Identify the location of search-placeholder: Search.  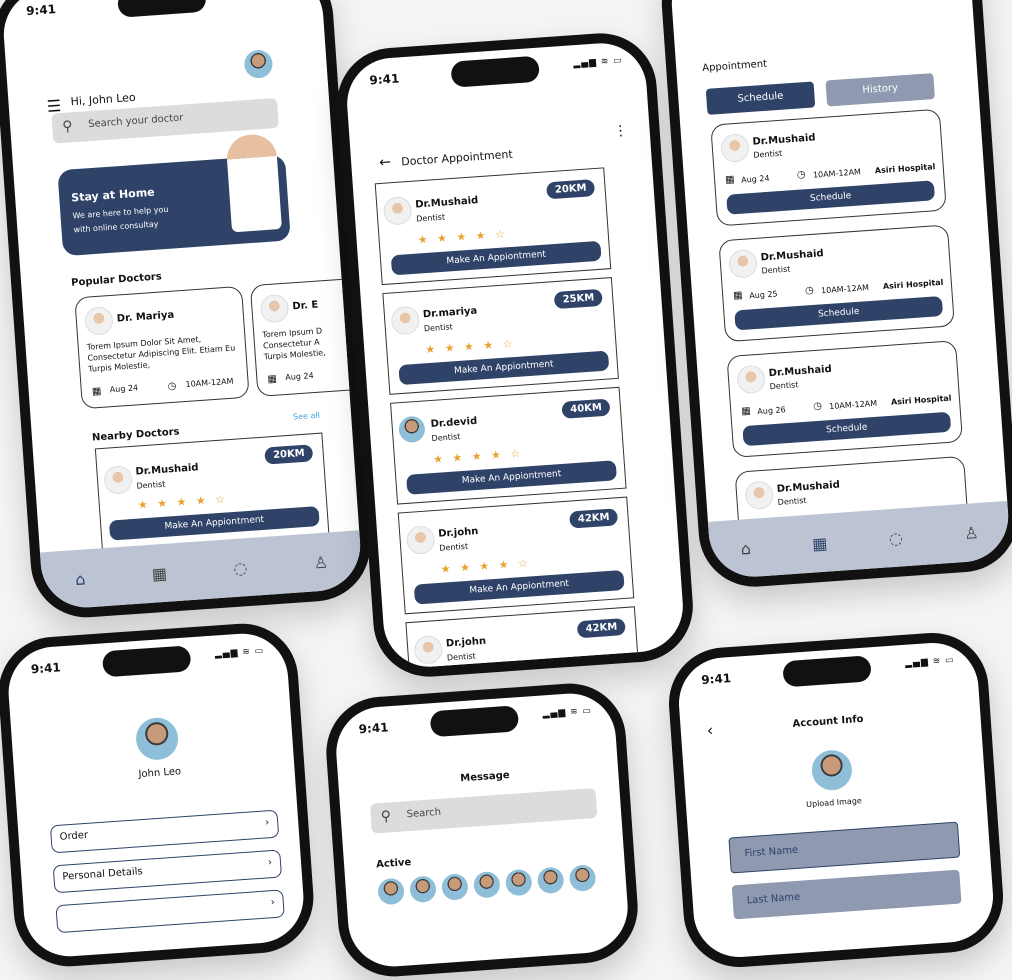
(424, 813).